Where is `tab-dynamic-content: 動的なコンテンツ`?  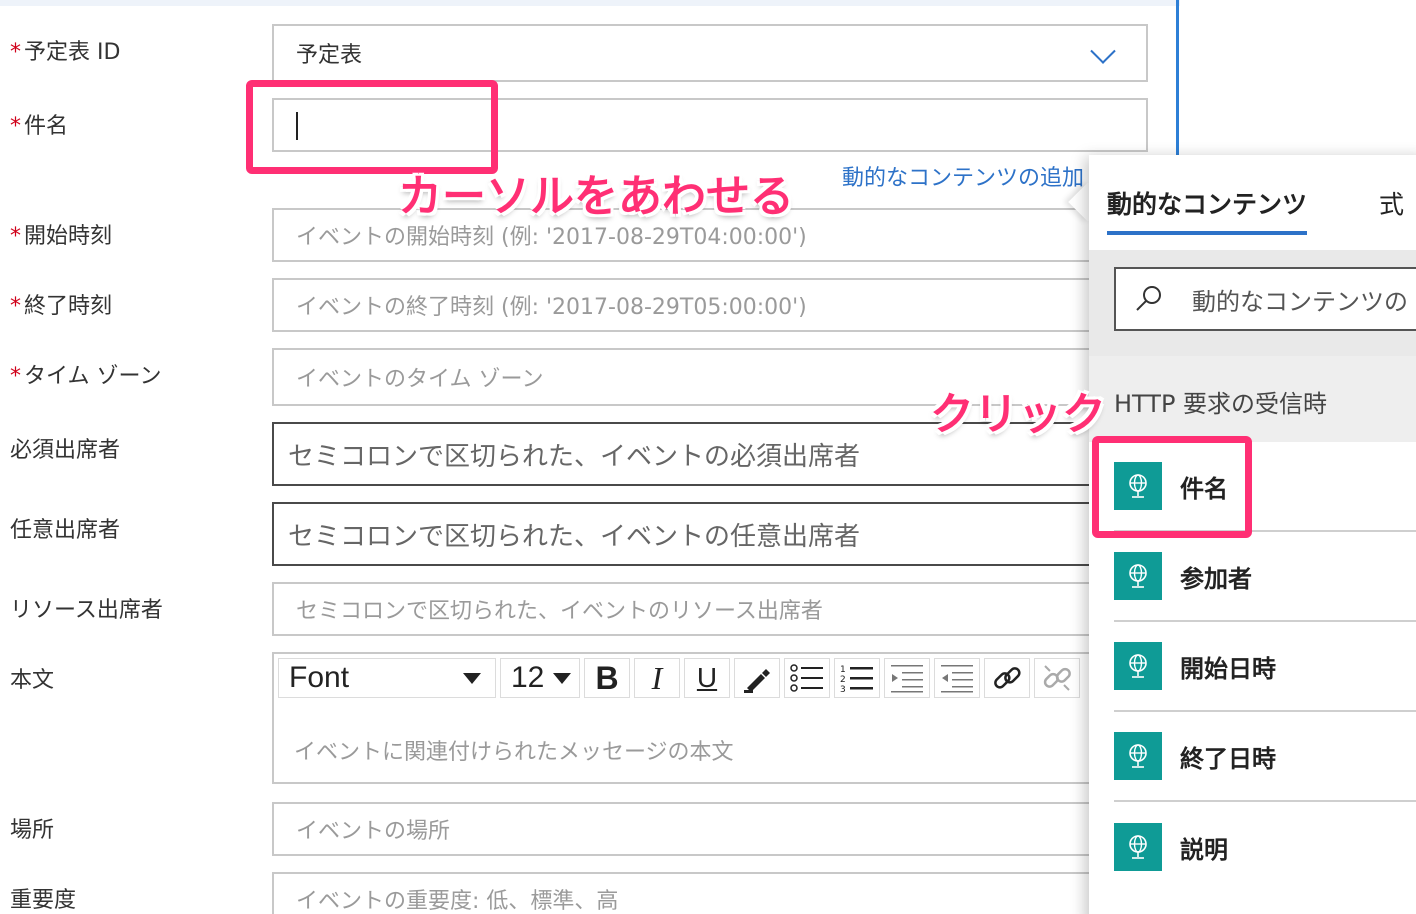
tab-dynamic-content: 動的なコンテンツ is located at coordinates (1207, 210).